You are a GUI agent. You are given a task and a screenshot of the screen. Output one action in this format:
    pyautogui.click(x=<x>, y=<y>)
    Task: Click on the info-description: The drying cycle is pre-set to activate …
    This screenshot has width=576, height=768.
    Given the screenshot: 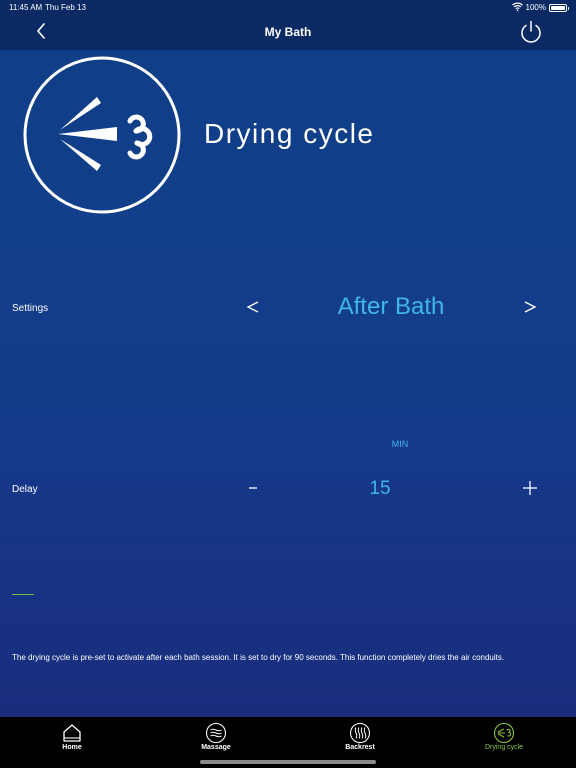 What is the action you would take?
    pyautogui.click(x=258, y=657)
    